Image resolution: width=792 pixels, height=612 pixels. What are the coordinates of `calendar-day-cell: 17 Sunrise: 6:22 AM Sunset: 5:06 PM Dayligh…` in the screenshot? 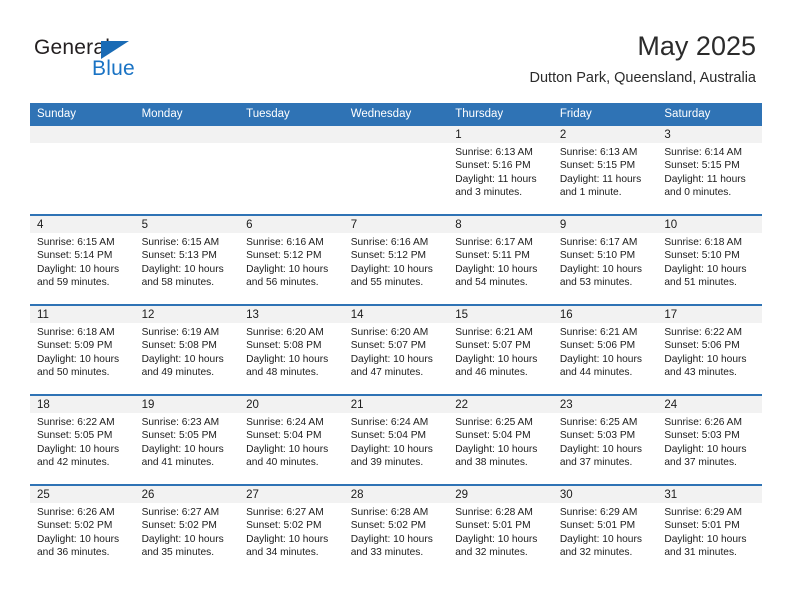 It's located at (709, 349).